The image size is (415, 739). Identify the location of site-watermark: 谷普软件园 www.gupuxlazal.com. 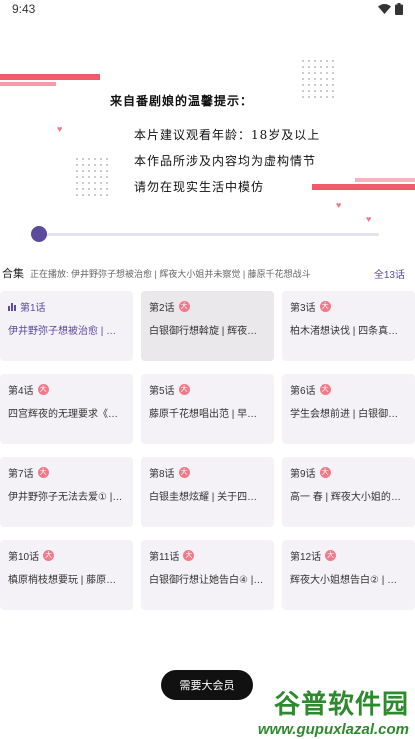
(333, 711).